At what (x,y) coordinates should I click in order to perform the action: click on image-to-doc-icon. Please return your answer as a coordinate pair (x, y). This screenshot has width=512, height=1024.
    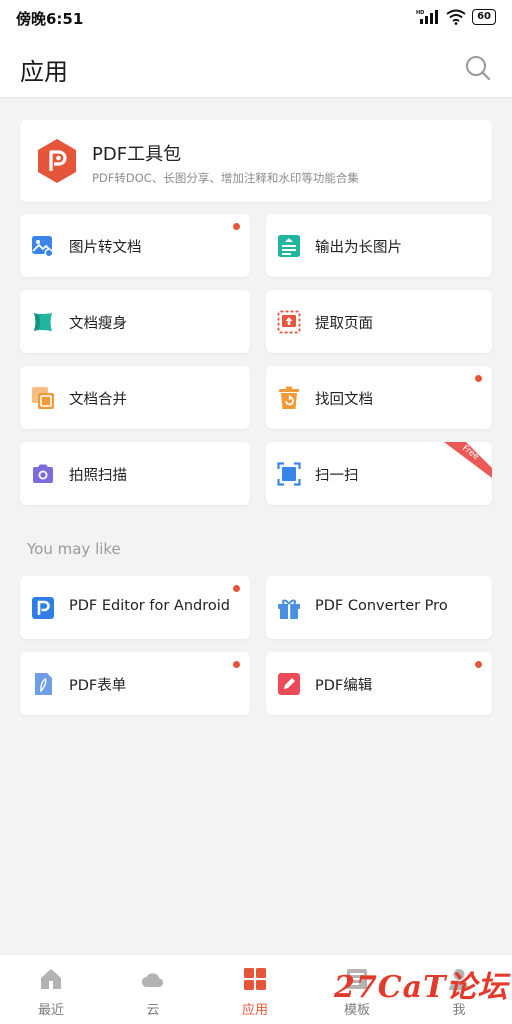
    Looking at the image, I should click on (43, 247).